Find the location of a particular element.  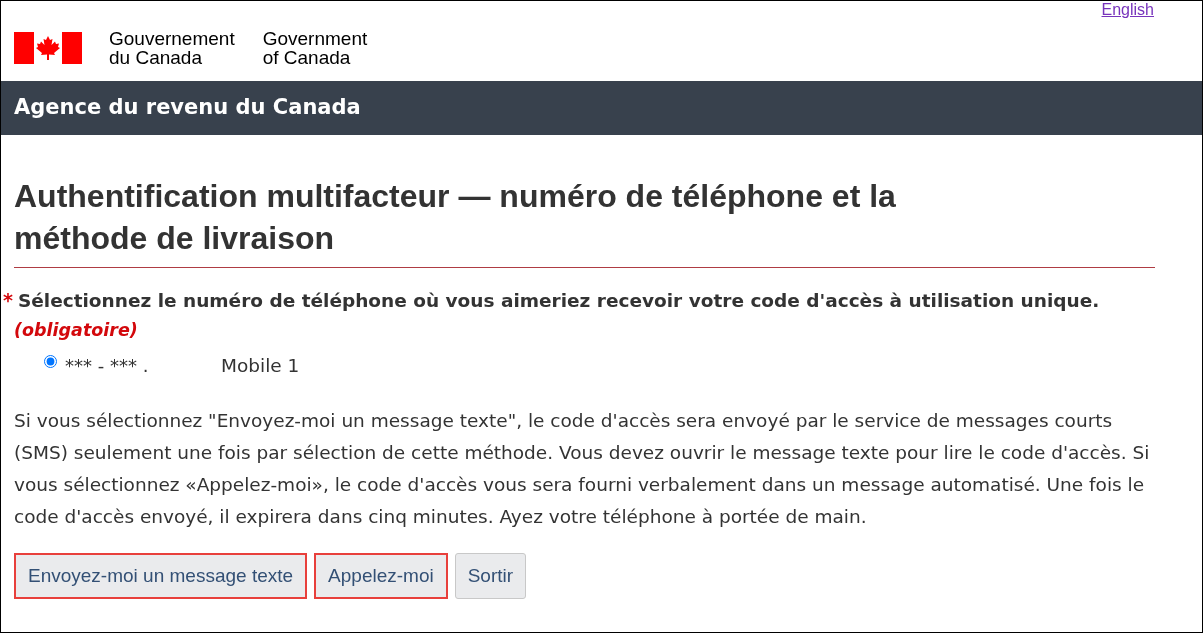

masked-phone-number: *** - *** . is located at coordinates (107, 366).